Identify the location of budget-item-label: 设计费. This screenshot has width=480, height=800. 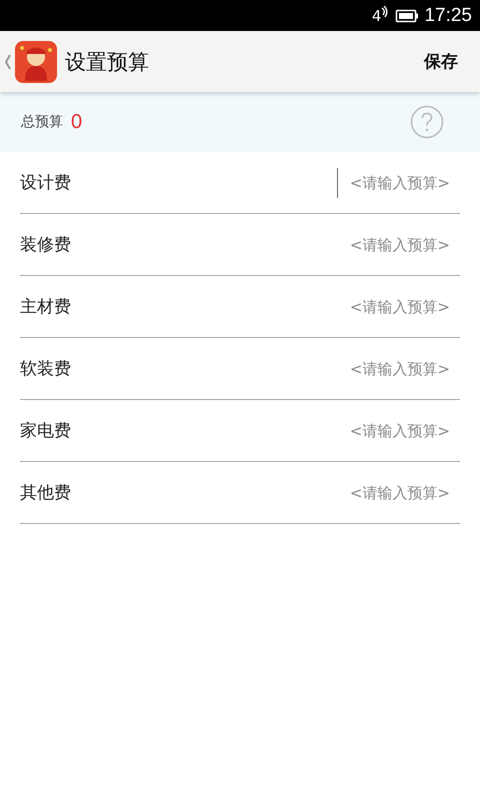
(46, 183).